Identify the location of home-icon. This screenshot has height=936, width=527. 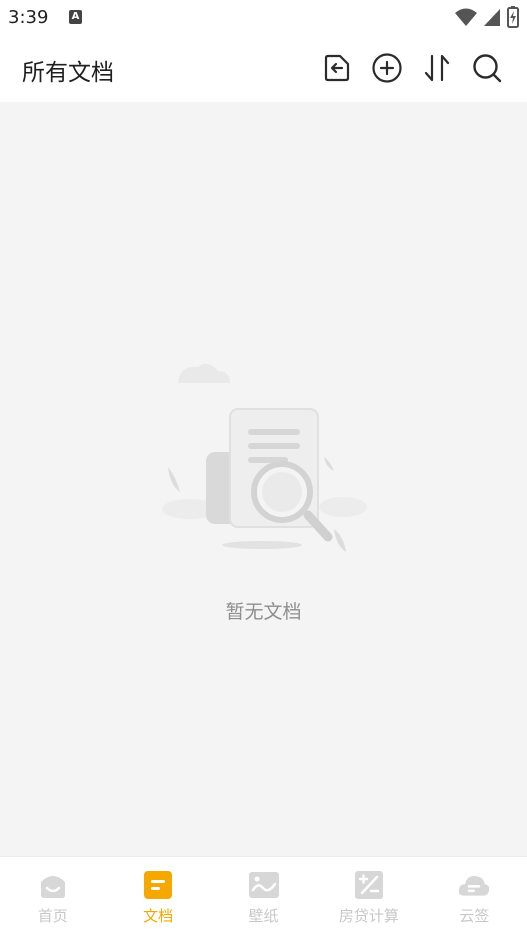
(53, 885).